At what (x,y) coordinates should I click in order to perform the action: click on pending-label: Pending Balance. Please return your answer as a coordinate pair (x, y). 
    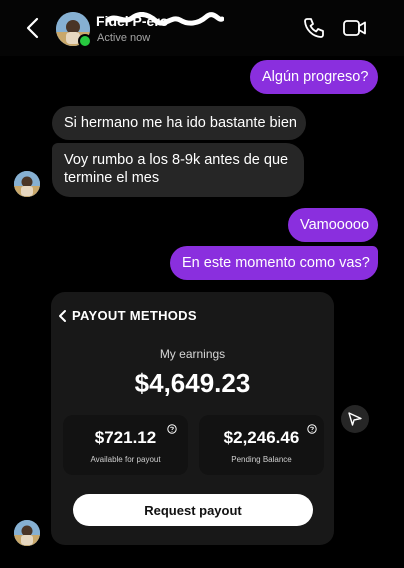
    Looking at the image, I should click on (261, 459).